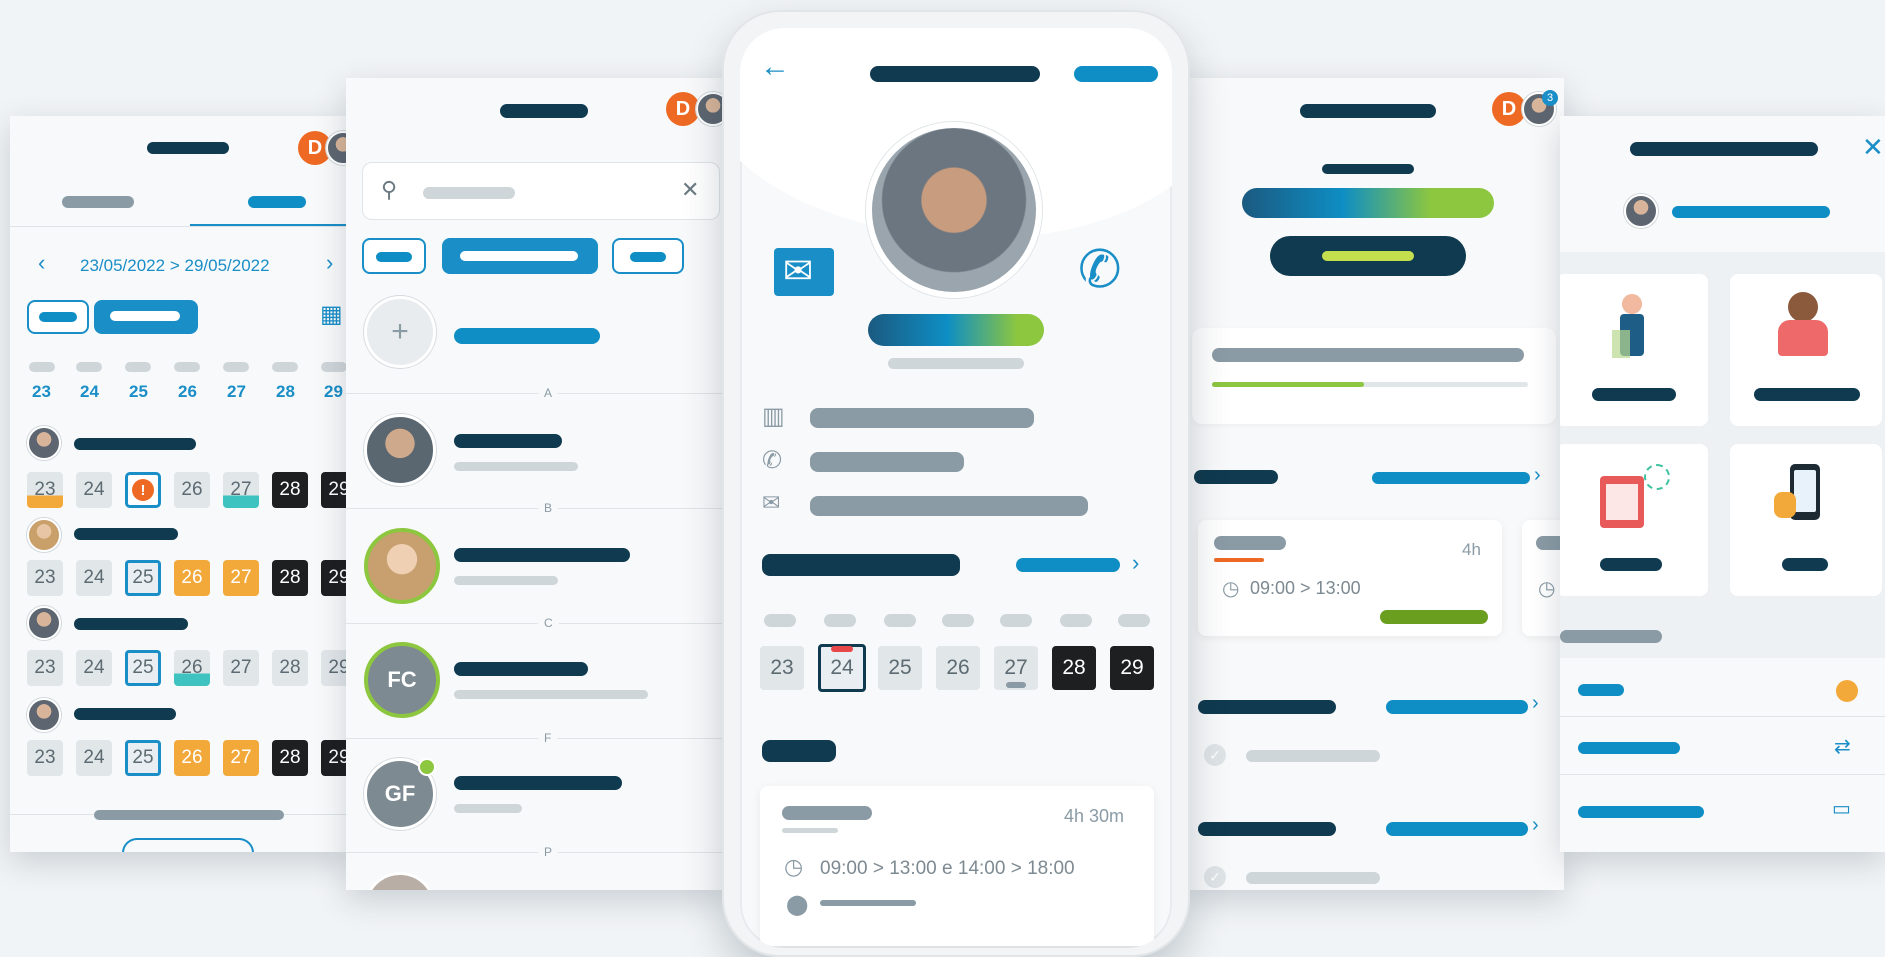 Image resolution: width=1885 pixels, height=957 pixels. Describe the element at coordinates (548, 508) in the screenshot. I see `section-letter: B` at that location.